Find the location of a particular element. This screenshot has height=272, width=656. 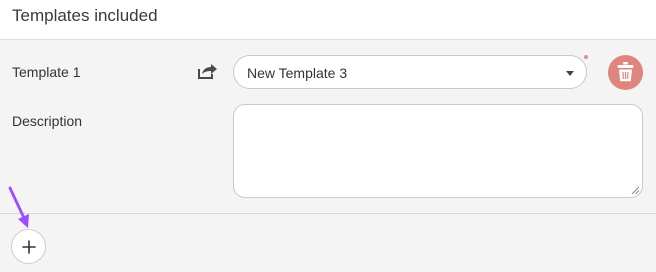

template-label: Template 1 is located at coordinates (46, 72).